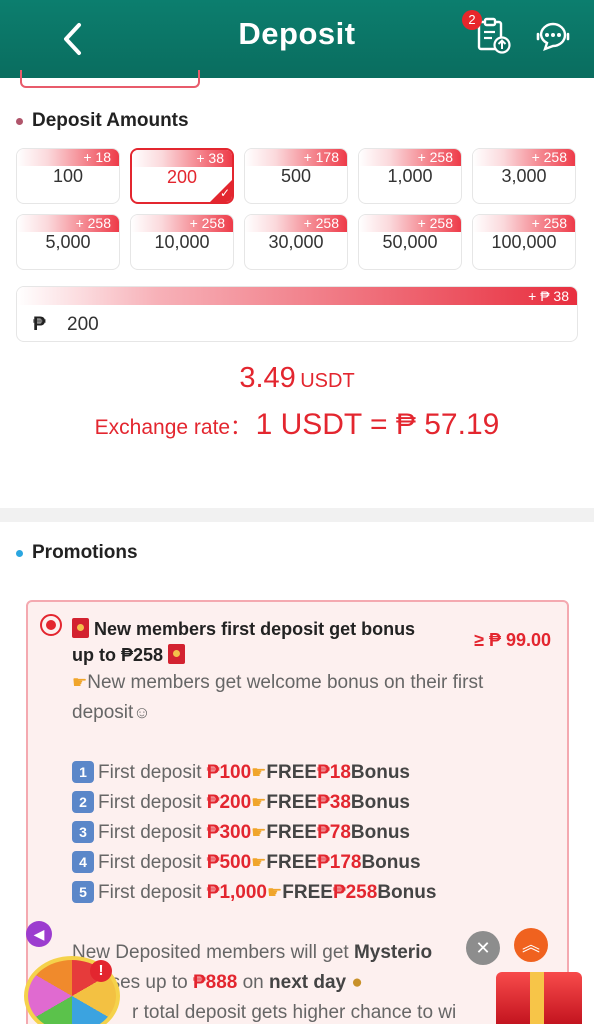 Image resolution: width=594 pixels, height=1024 pixels. Describe the element at coordinates (297, 425) in the screenshot. I see `exchange-rate: Exchange rate： 1 USDT = ₱ 57.19` at that location.